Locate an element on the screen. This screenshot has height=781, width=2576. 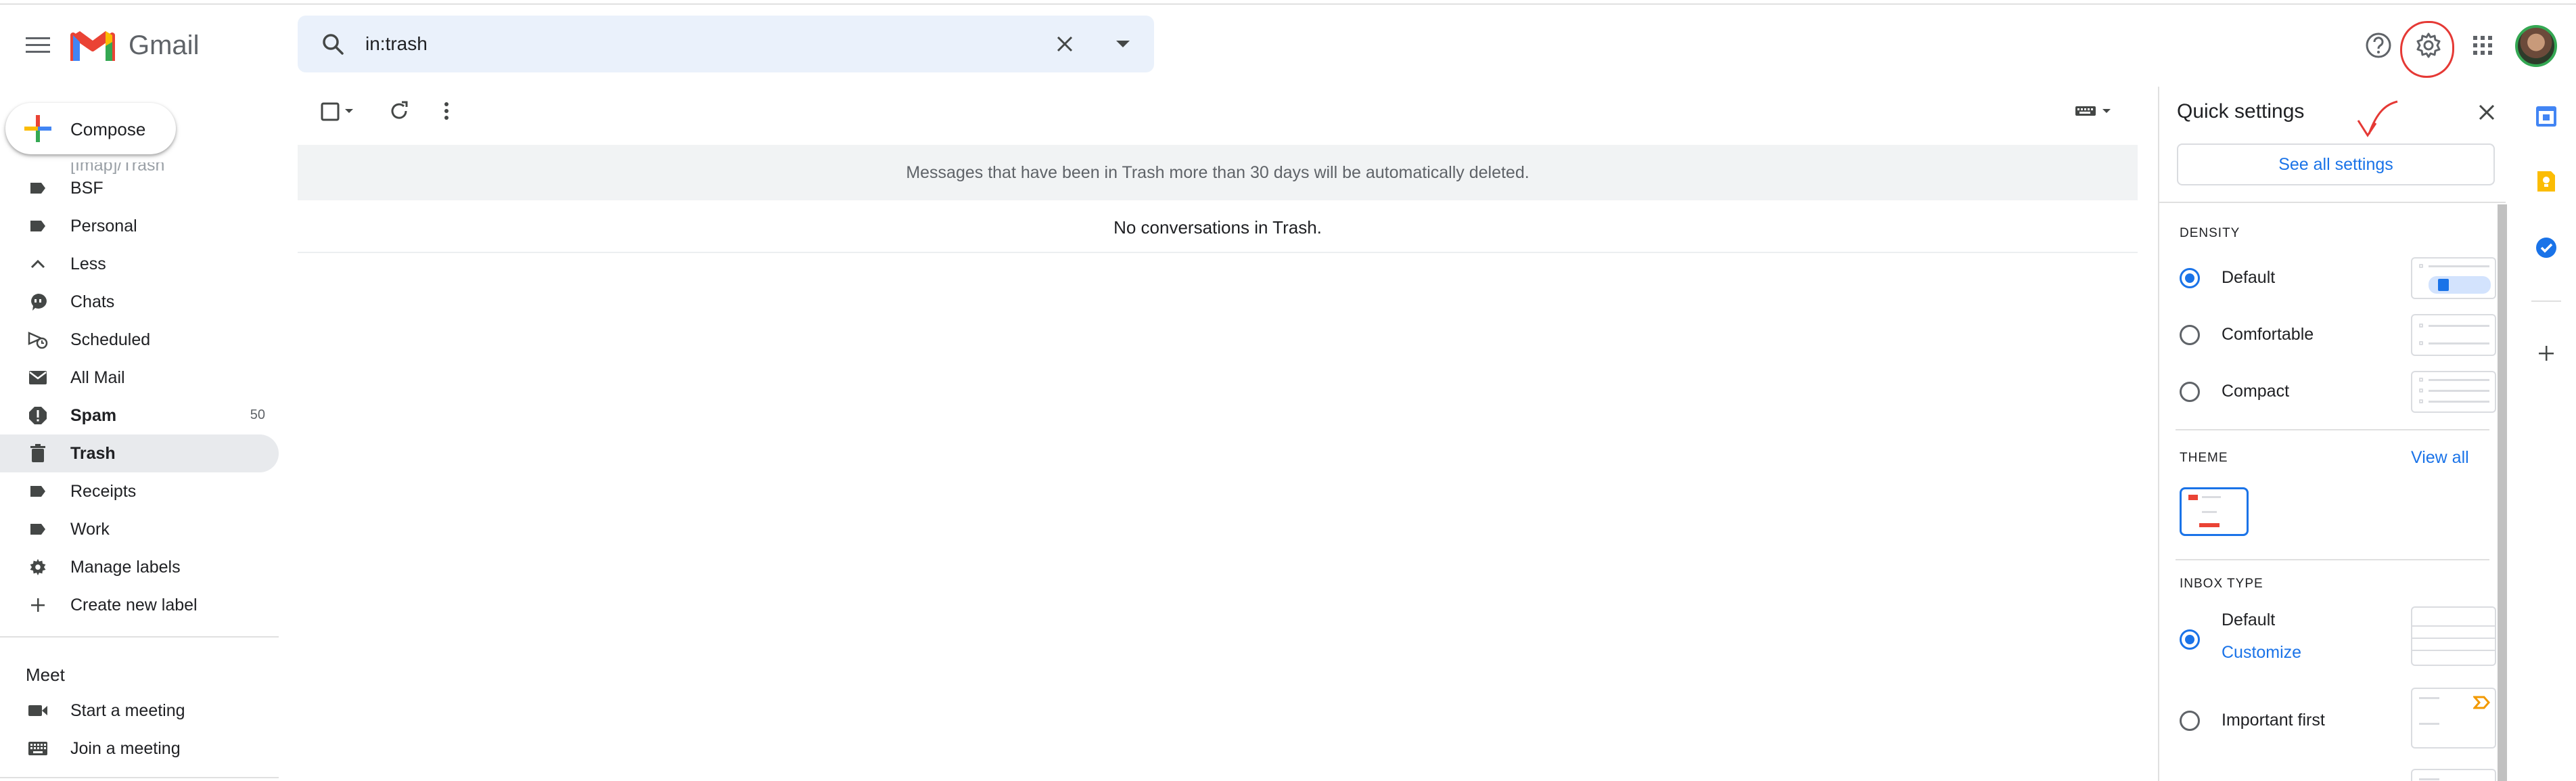
apps-grid-icon is located at coordinates (2482, 45).